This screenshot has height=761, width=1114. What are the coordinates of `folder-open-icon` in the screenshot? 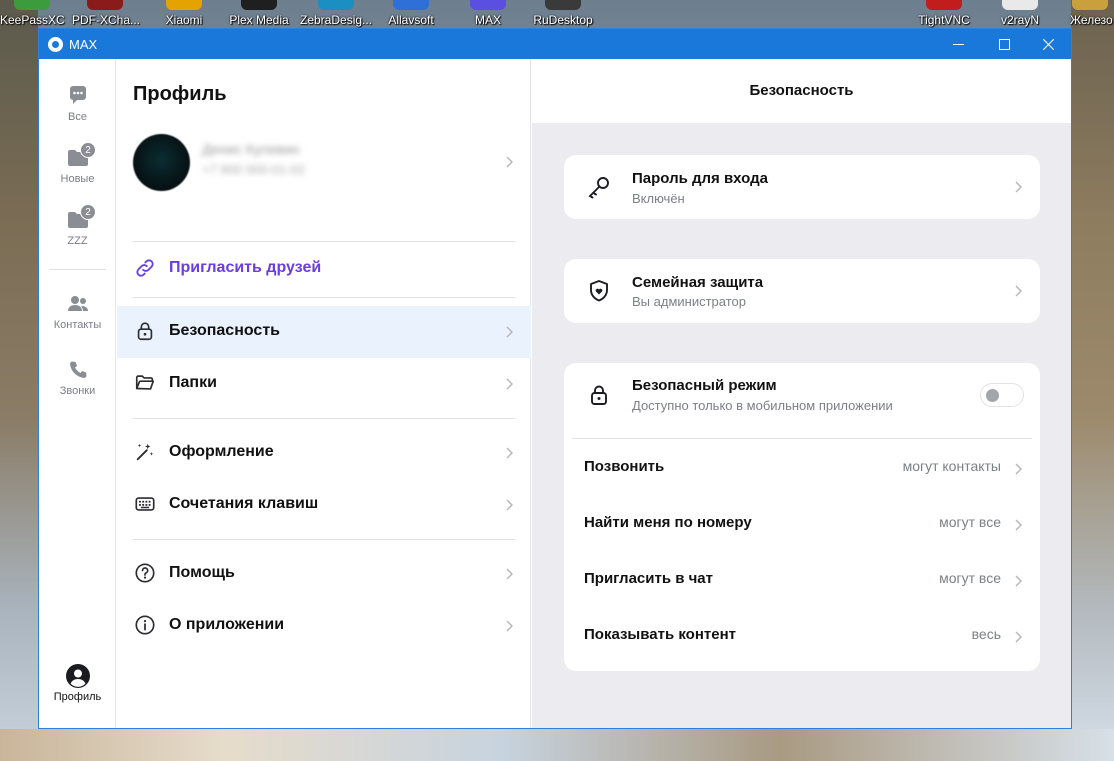 It's located at (145, 382).